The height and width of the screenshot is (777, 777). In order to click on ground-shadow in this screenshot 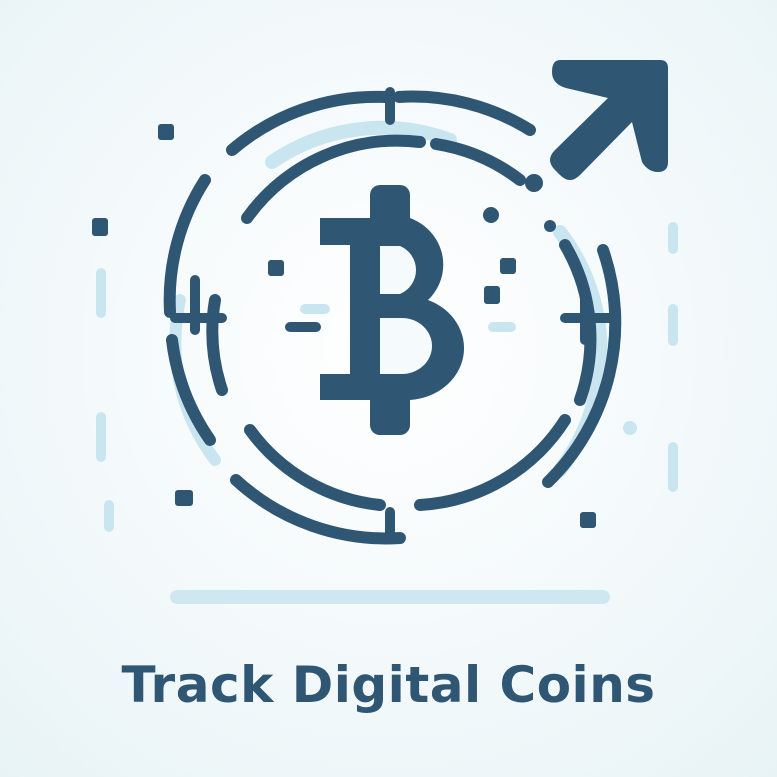, I will do `click(390, 597)`.